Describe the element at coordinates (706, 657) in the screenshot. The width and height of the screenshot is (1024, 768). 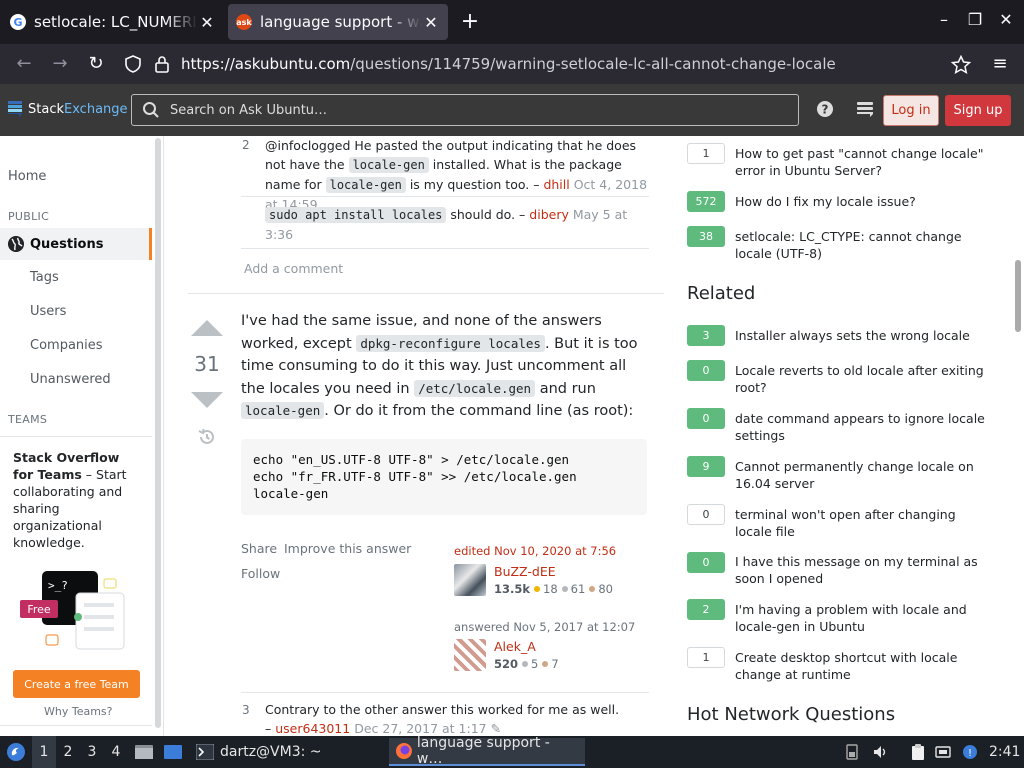
I see `related-count-badge: 1` at that location.